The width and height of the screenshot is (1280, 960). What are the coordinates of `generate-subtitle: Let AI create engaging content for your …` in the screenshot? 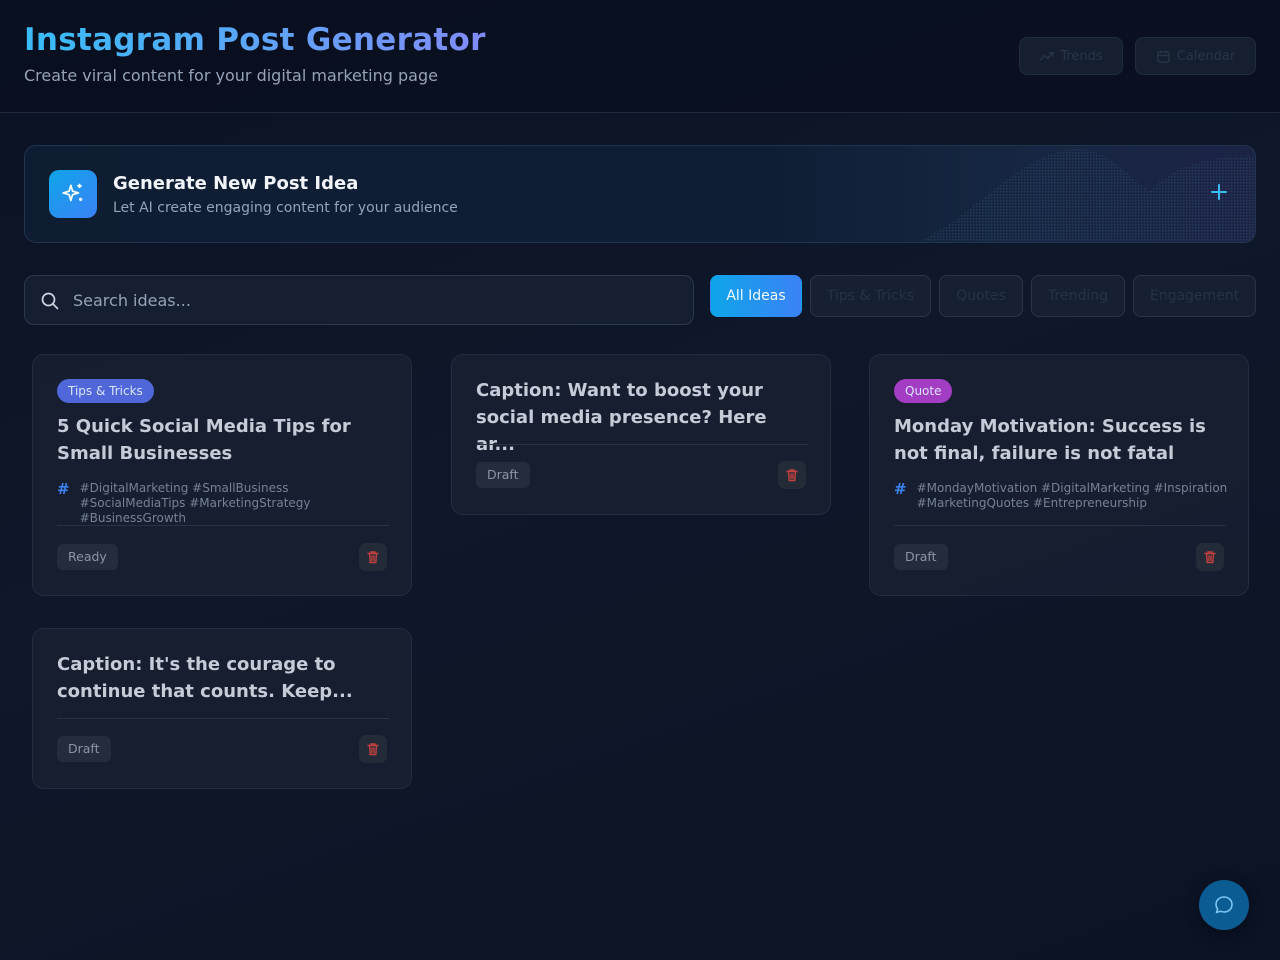 It's located at (285, 208).